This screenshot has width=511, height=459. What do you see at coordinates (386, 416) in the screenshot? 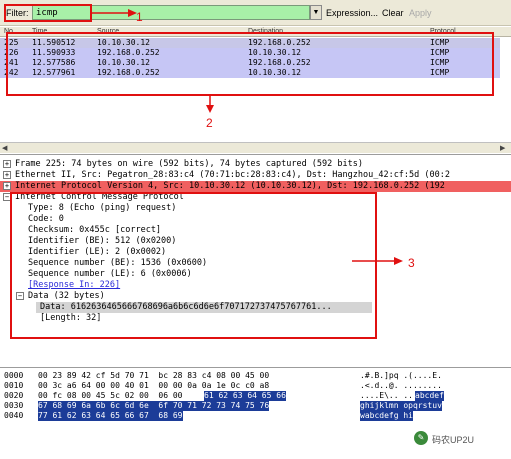
I see `ascii-highlight: wabcdefg hi` at bounding box center [386, 416].